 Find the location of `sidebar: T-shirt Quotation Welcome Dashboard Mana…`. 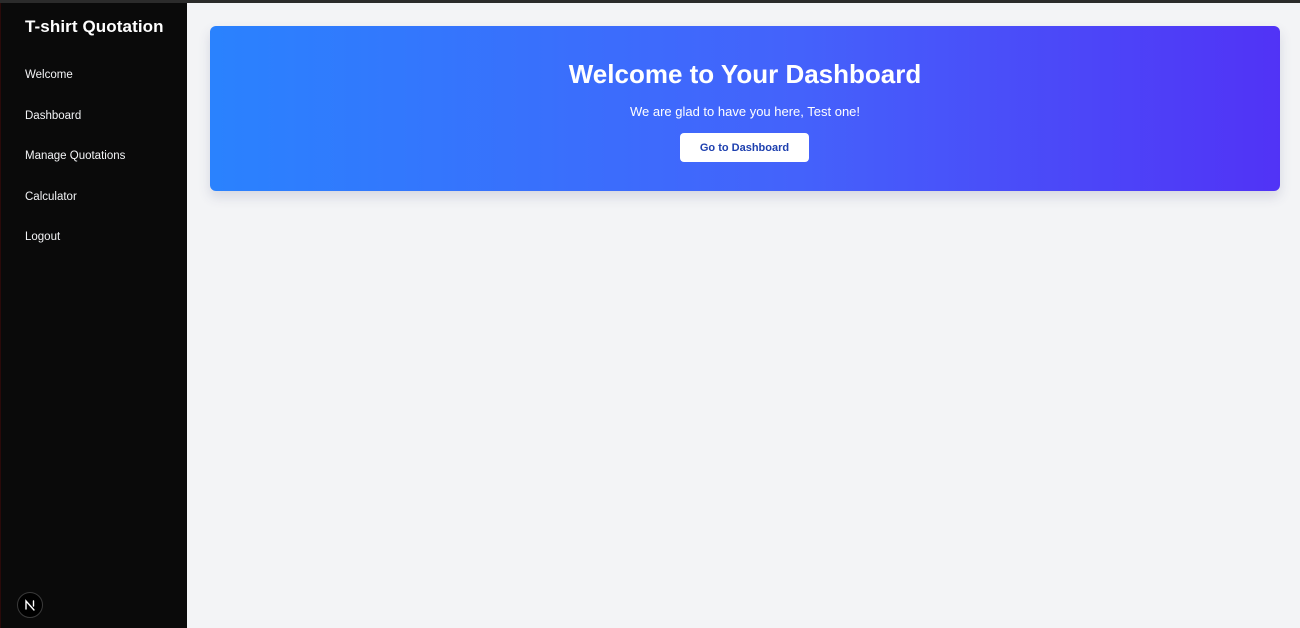

sidebar: T-shirt Quotation Welcome Dashboard Mana… is located at coordinates (93, 315).